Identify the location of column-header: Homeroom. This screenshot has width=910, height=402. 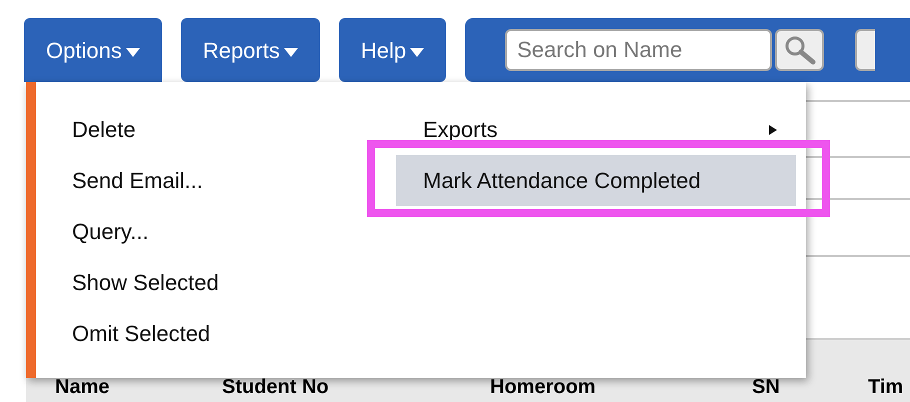
(621, 387).